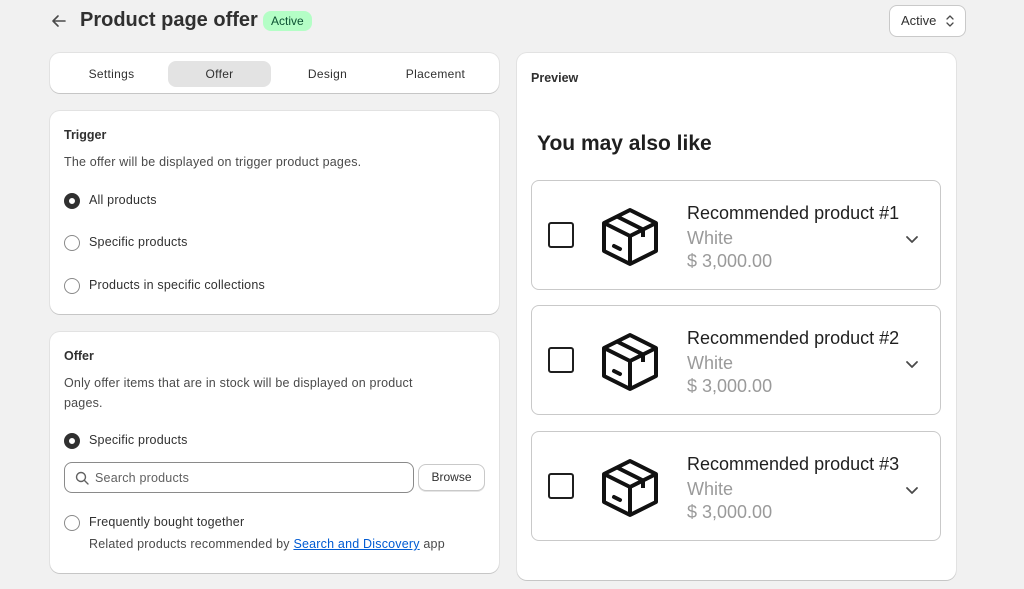 The width and height of the screenshot is (1024, 589). I want to click on search-discovery-link: Search and Discovery, so click(356, 544).